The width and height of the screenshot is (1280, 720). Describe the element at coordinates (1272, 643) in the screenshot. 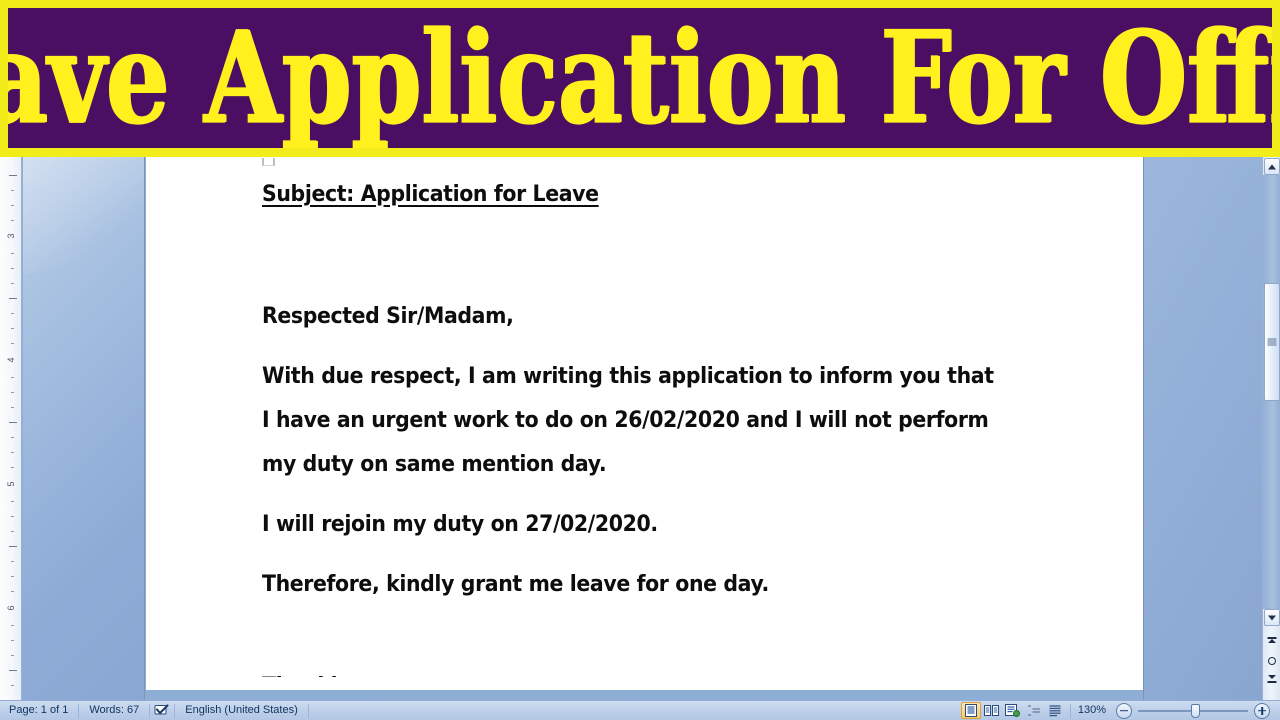

I see `previous-page-button` at that location.